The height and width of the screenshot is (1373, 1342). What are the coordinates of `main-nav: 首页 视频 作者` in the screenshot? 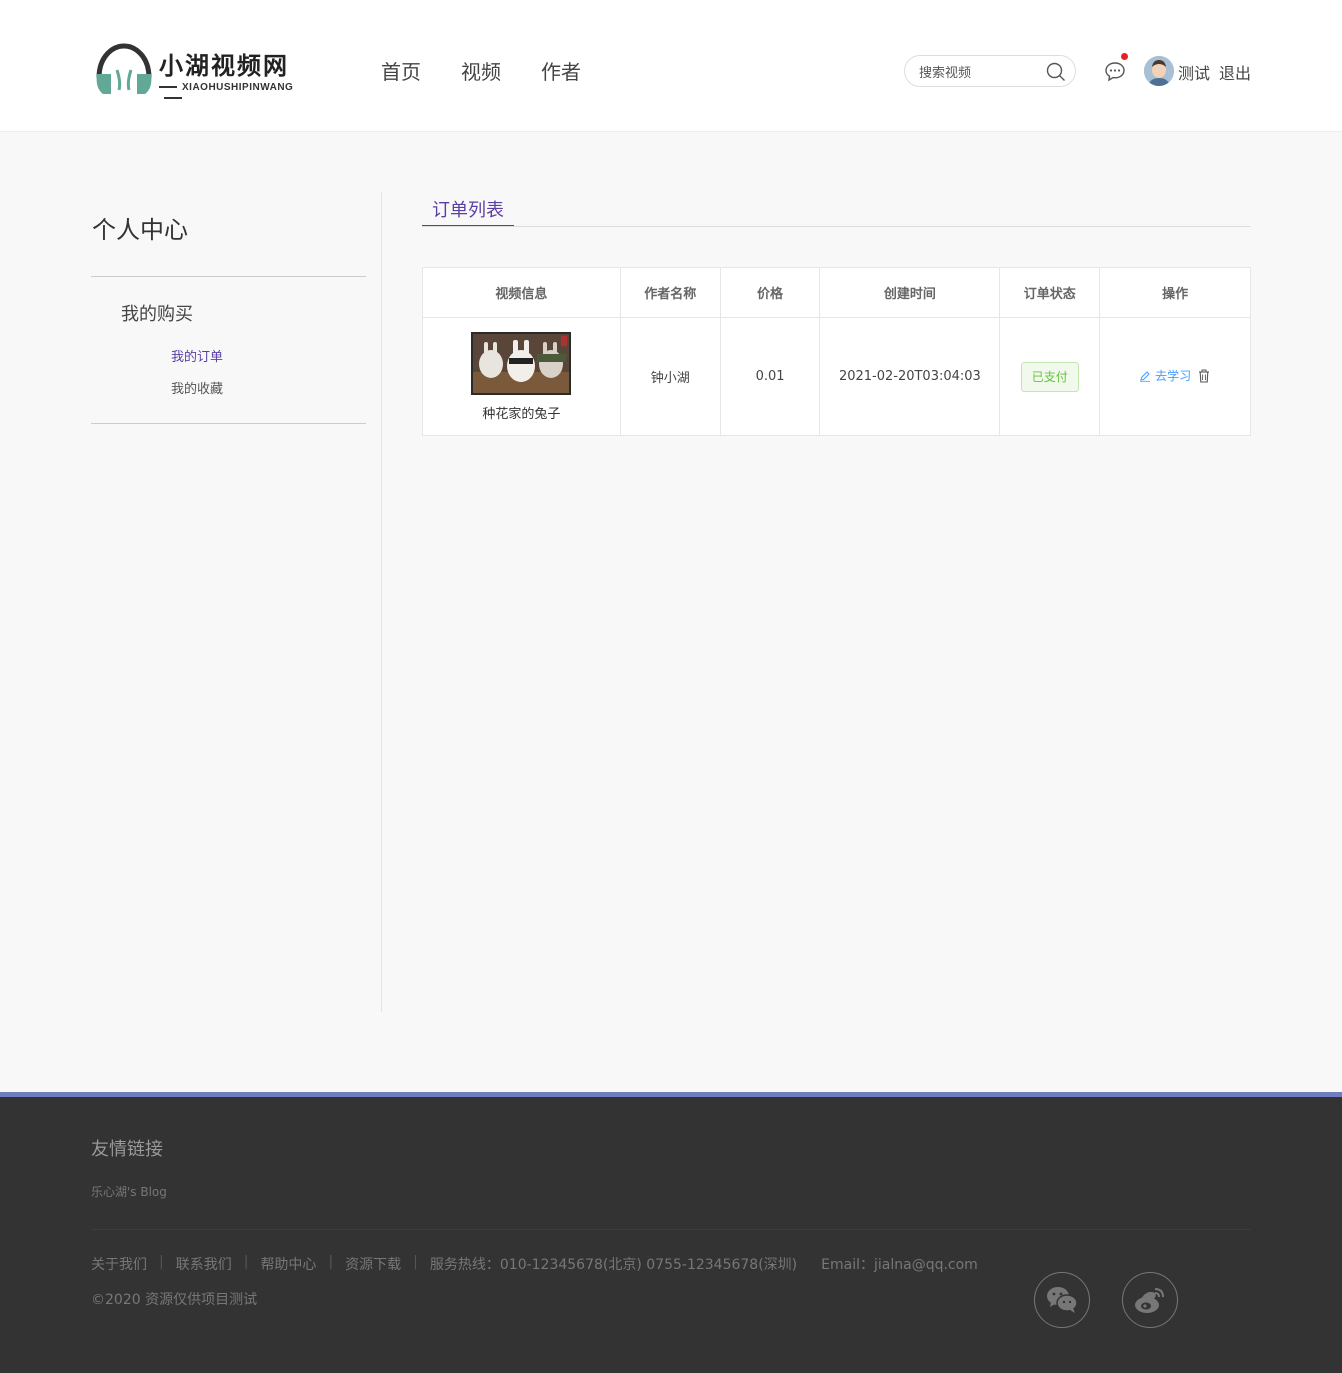 It's located at (481, 70).